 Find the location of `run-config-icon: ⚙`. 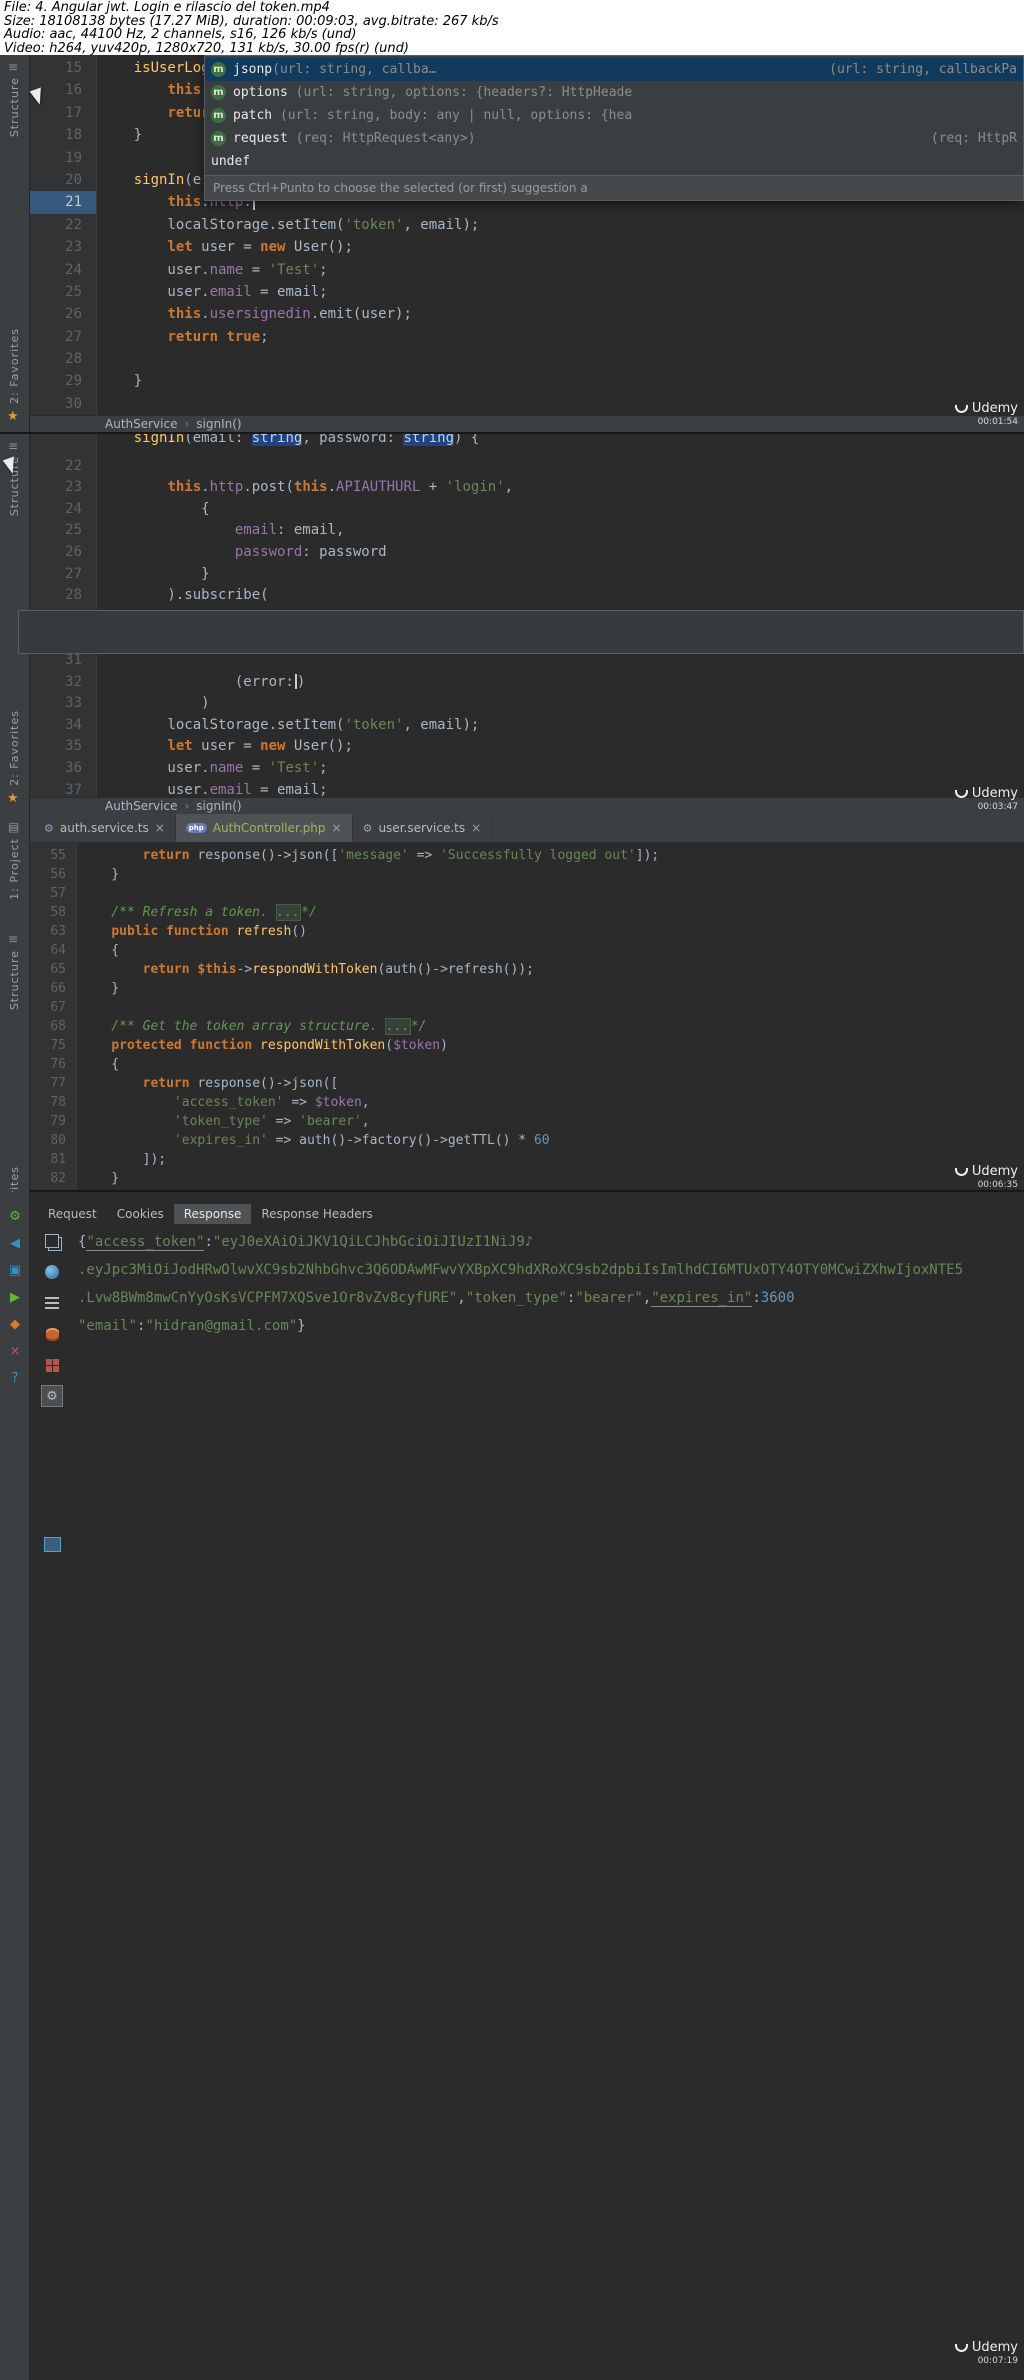

run-config-icon: ⚙ is located at coordinates (15, 1217).